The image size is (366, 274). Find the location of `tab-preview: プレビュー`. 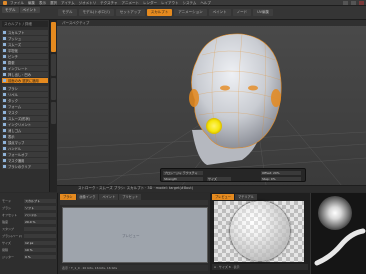

tab-preview: プレビュー is located at coordinates (223, 197).